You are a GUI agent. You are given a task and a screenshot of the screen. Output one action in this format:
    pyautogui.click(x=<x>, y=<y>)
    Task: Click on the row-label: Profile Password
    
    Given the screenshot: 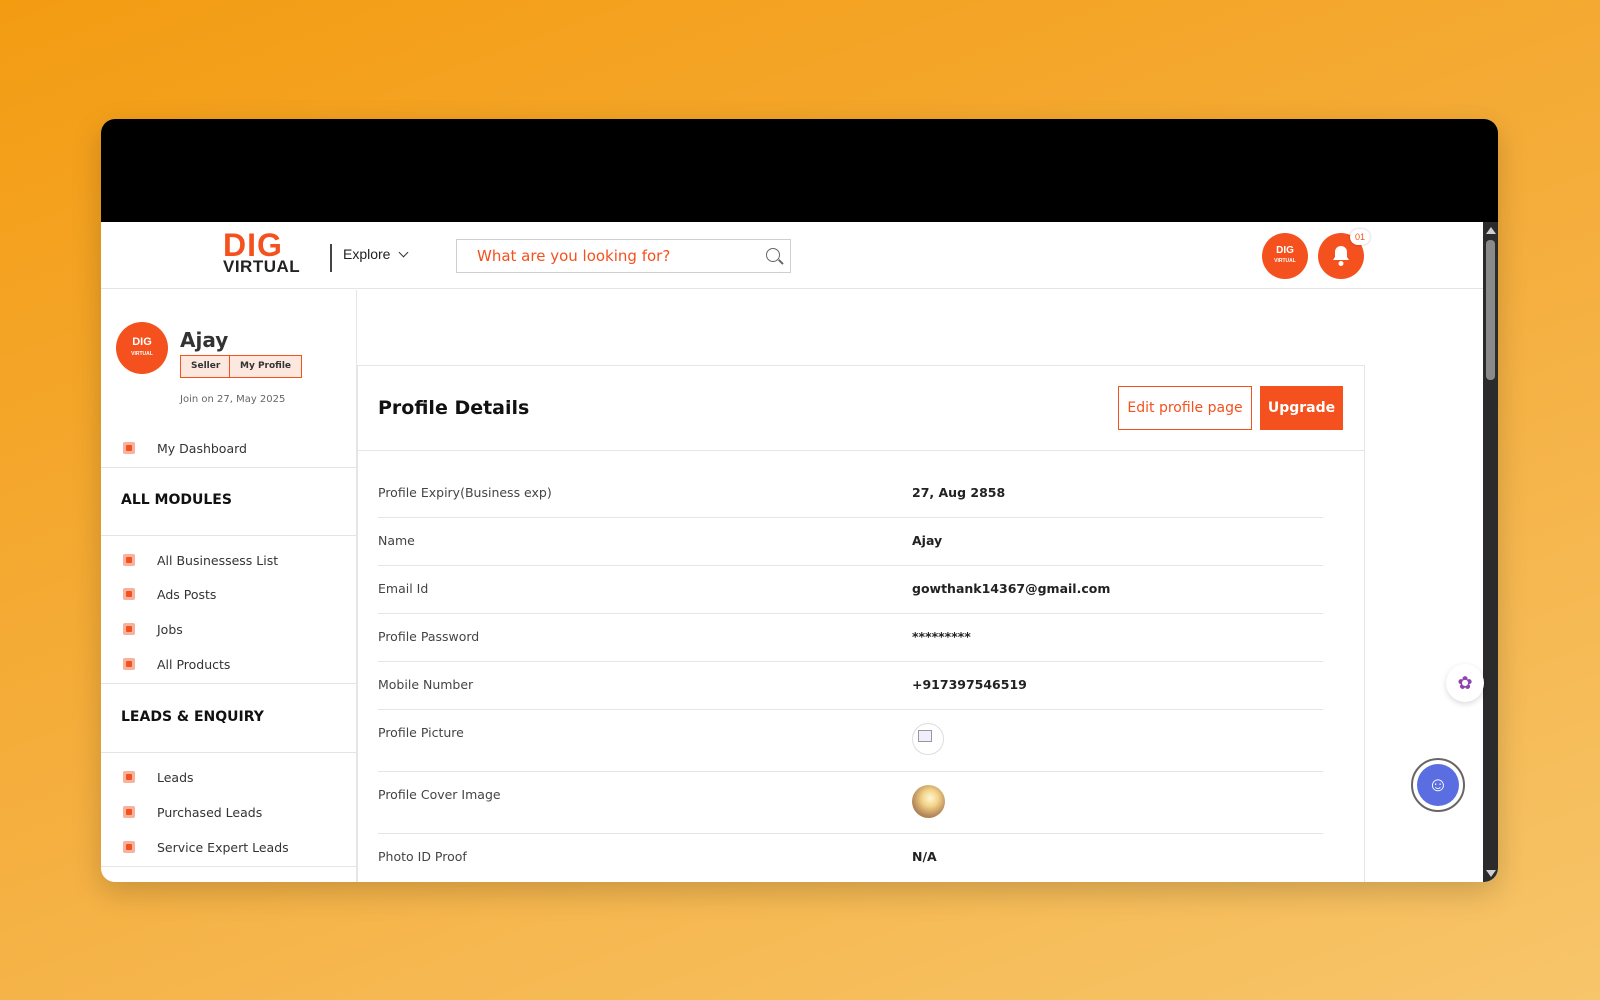 What is the action you would take?
    pyautogui.click(x=429, y=636)
    